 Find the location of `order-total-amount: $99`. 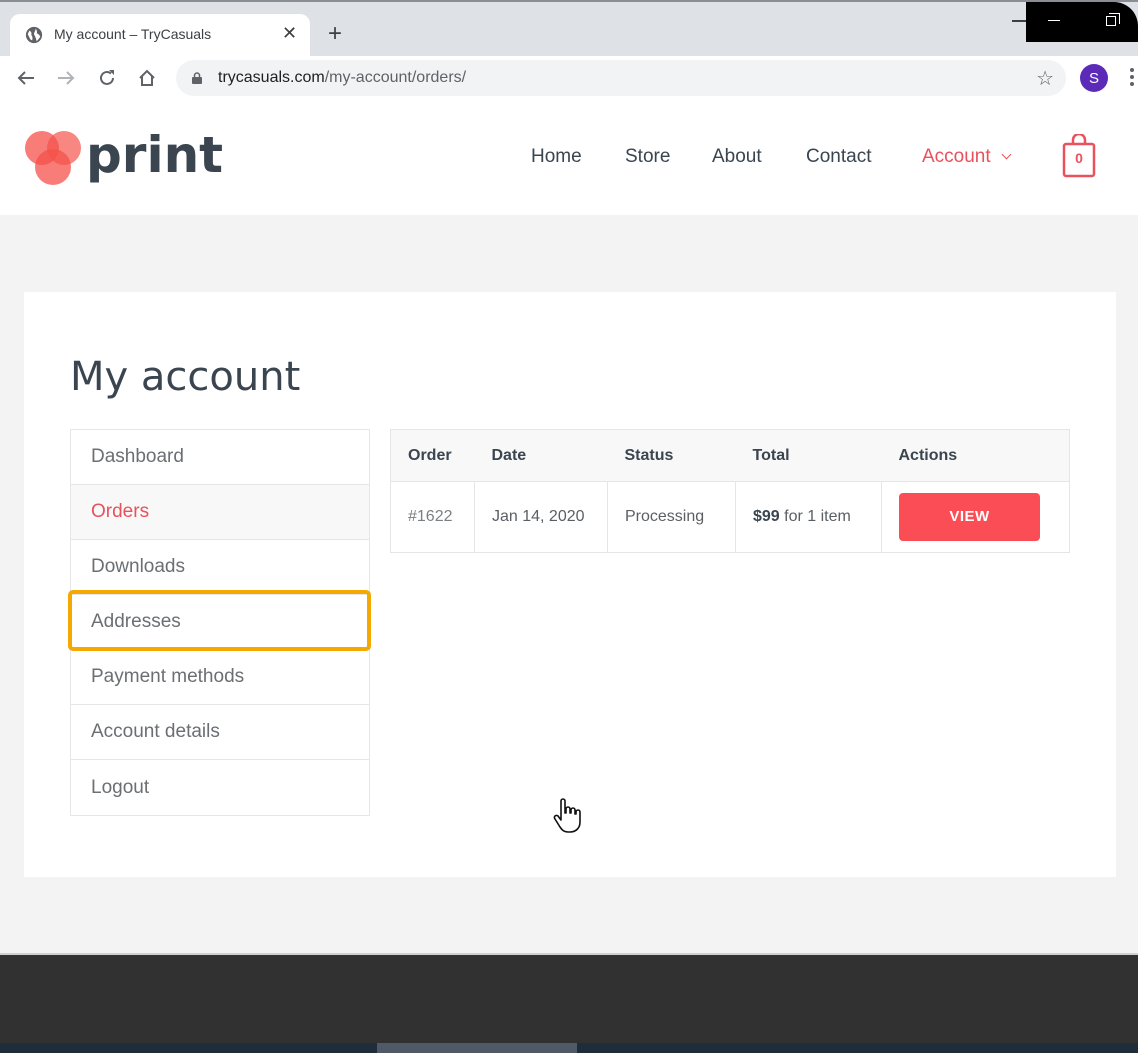

order-total-amount: $99 is located at coordinates (766, 516).